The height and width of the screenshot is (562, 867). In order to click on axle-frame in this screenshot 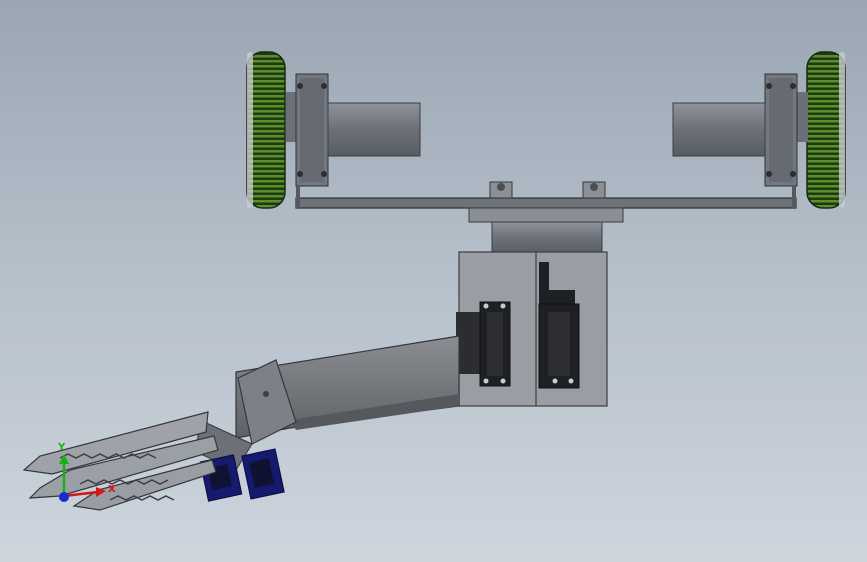, I will do `click(546, 195)`.